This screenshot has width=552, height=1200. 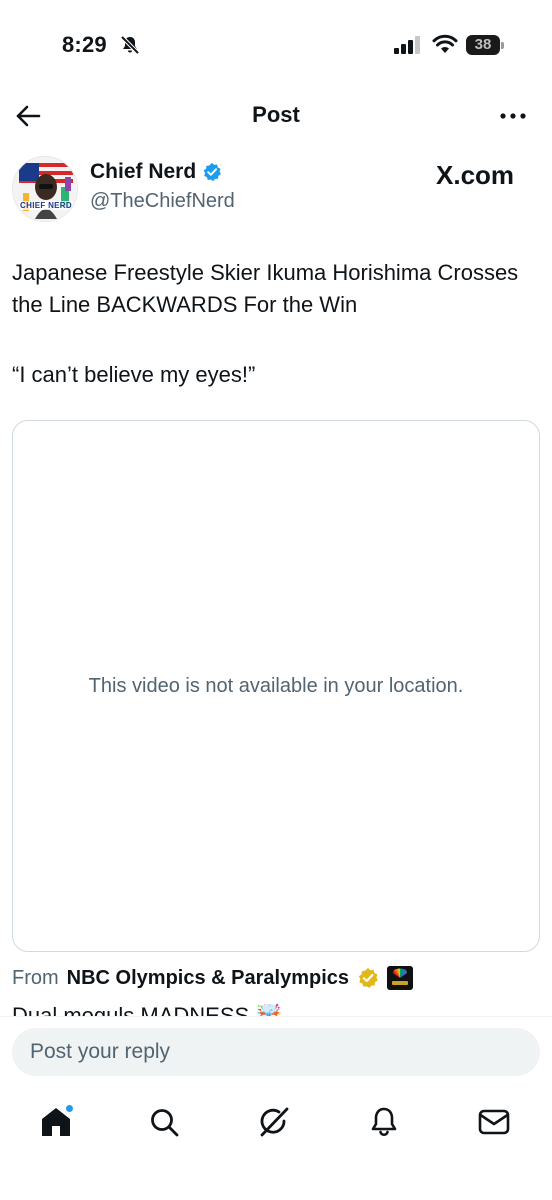 I want to click on author-name-text: Chief Nerd, so click(x=143, y=171).